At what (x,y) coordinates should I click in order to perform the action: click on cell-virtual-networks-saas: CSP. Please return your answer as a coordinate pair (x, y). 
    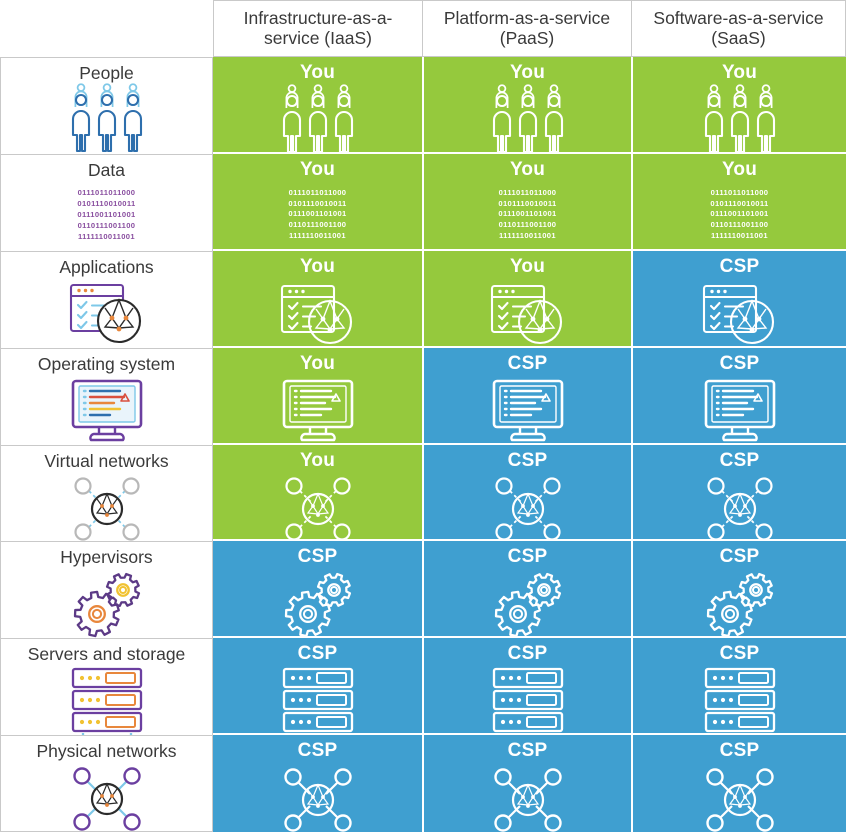
    Looking at the image, I should click on (739, 493).